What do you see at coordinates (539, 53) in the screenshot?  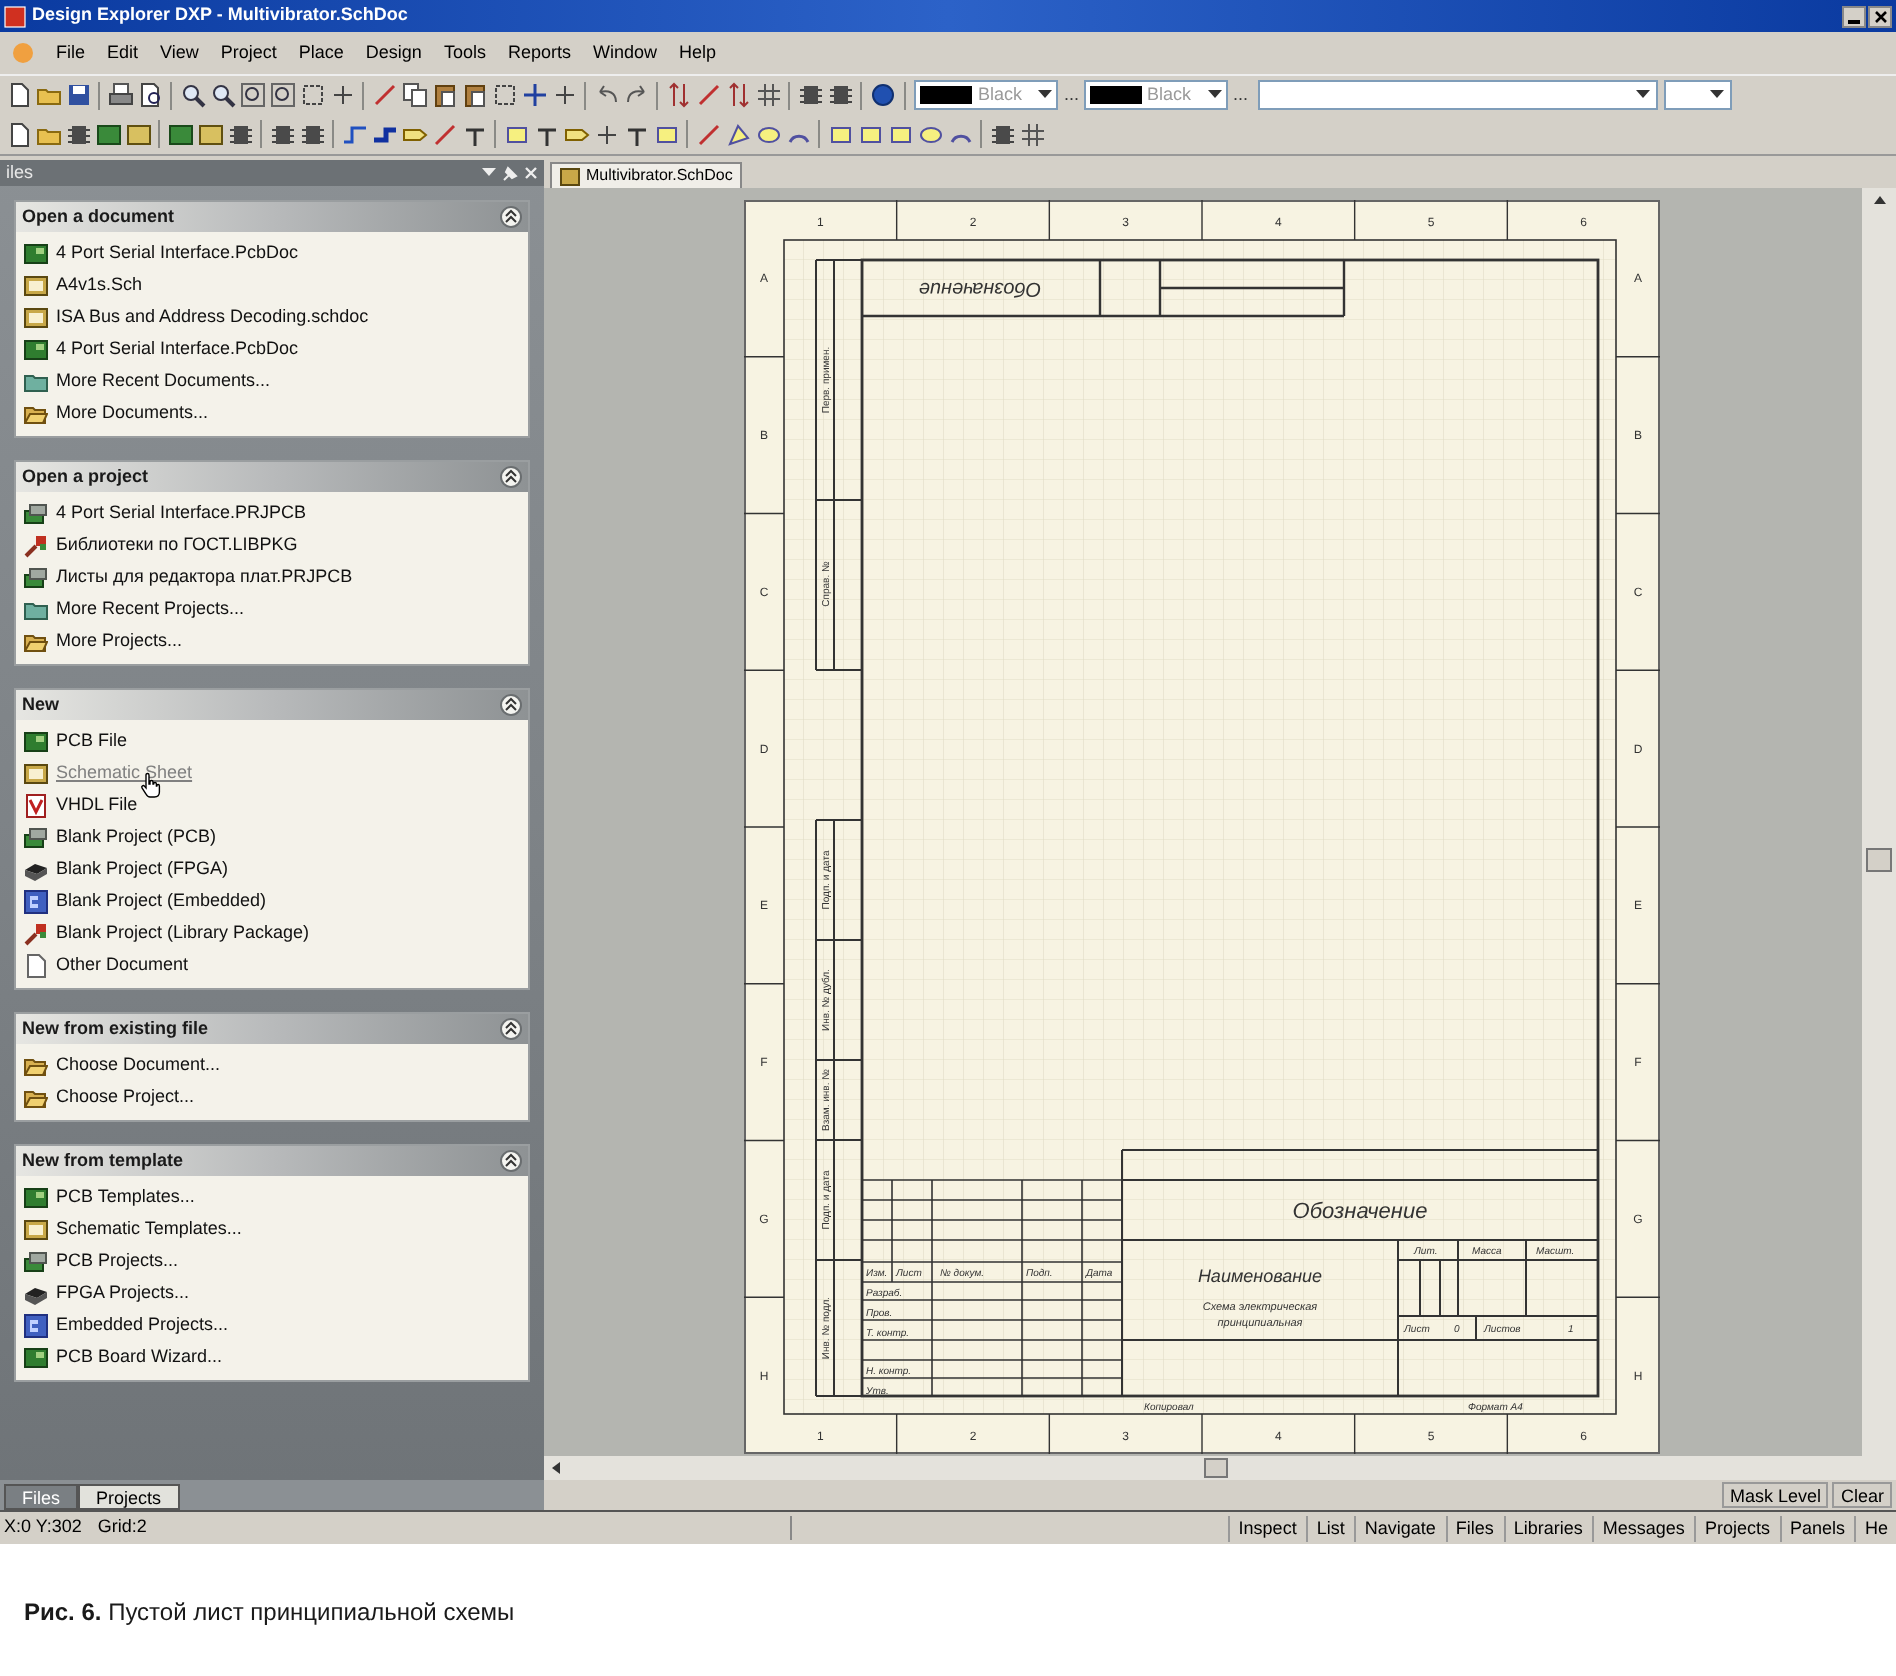 I see `menu-item: Reports` at bounding box center [539, 53].